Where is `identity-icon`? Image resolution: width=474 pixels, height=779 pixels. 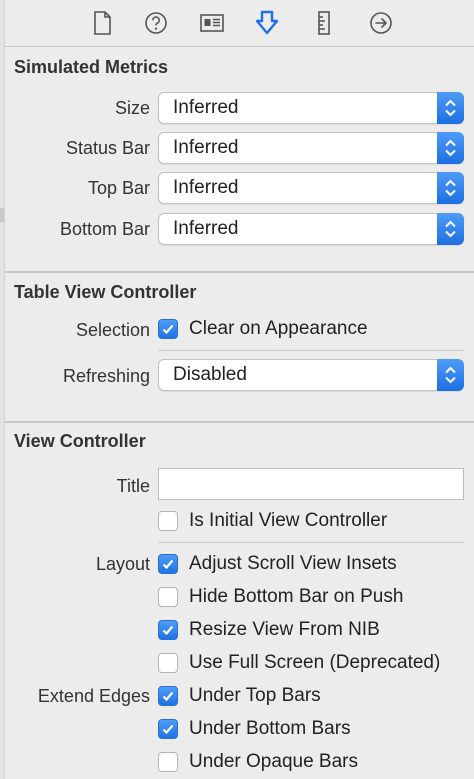
identity-icon is located at coordinates (212, 23).